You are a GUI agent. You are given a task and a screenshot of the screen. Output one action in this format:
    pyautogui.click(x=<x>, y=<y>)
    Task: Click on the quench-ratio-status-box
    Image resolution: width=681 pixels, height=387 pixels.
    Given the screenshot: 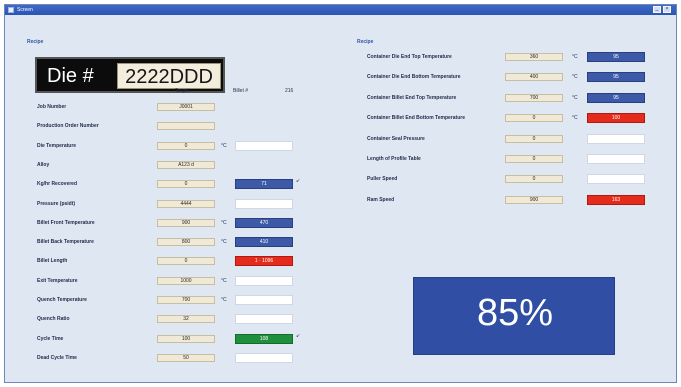 What is the action you would take?
    pyautogui.click(x=264, y=319)
    